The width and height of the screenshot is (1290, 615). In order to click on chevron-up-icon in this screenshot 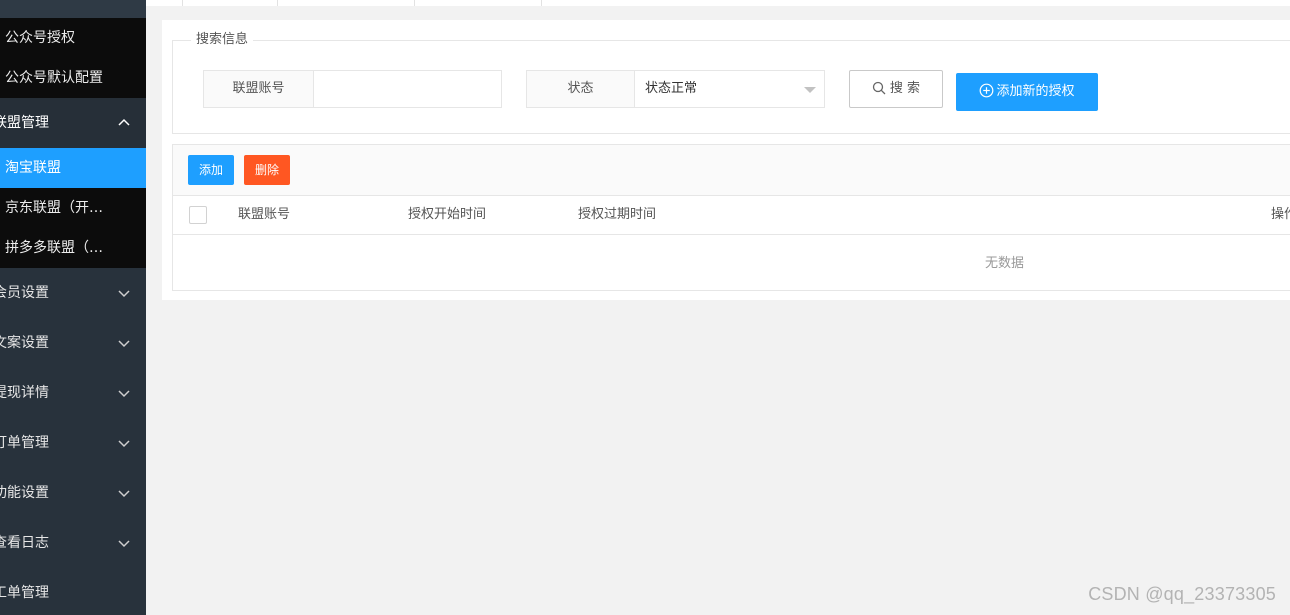, I will do `click(124, 123)`.